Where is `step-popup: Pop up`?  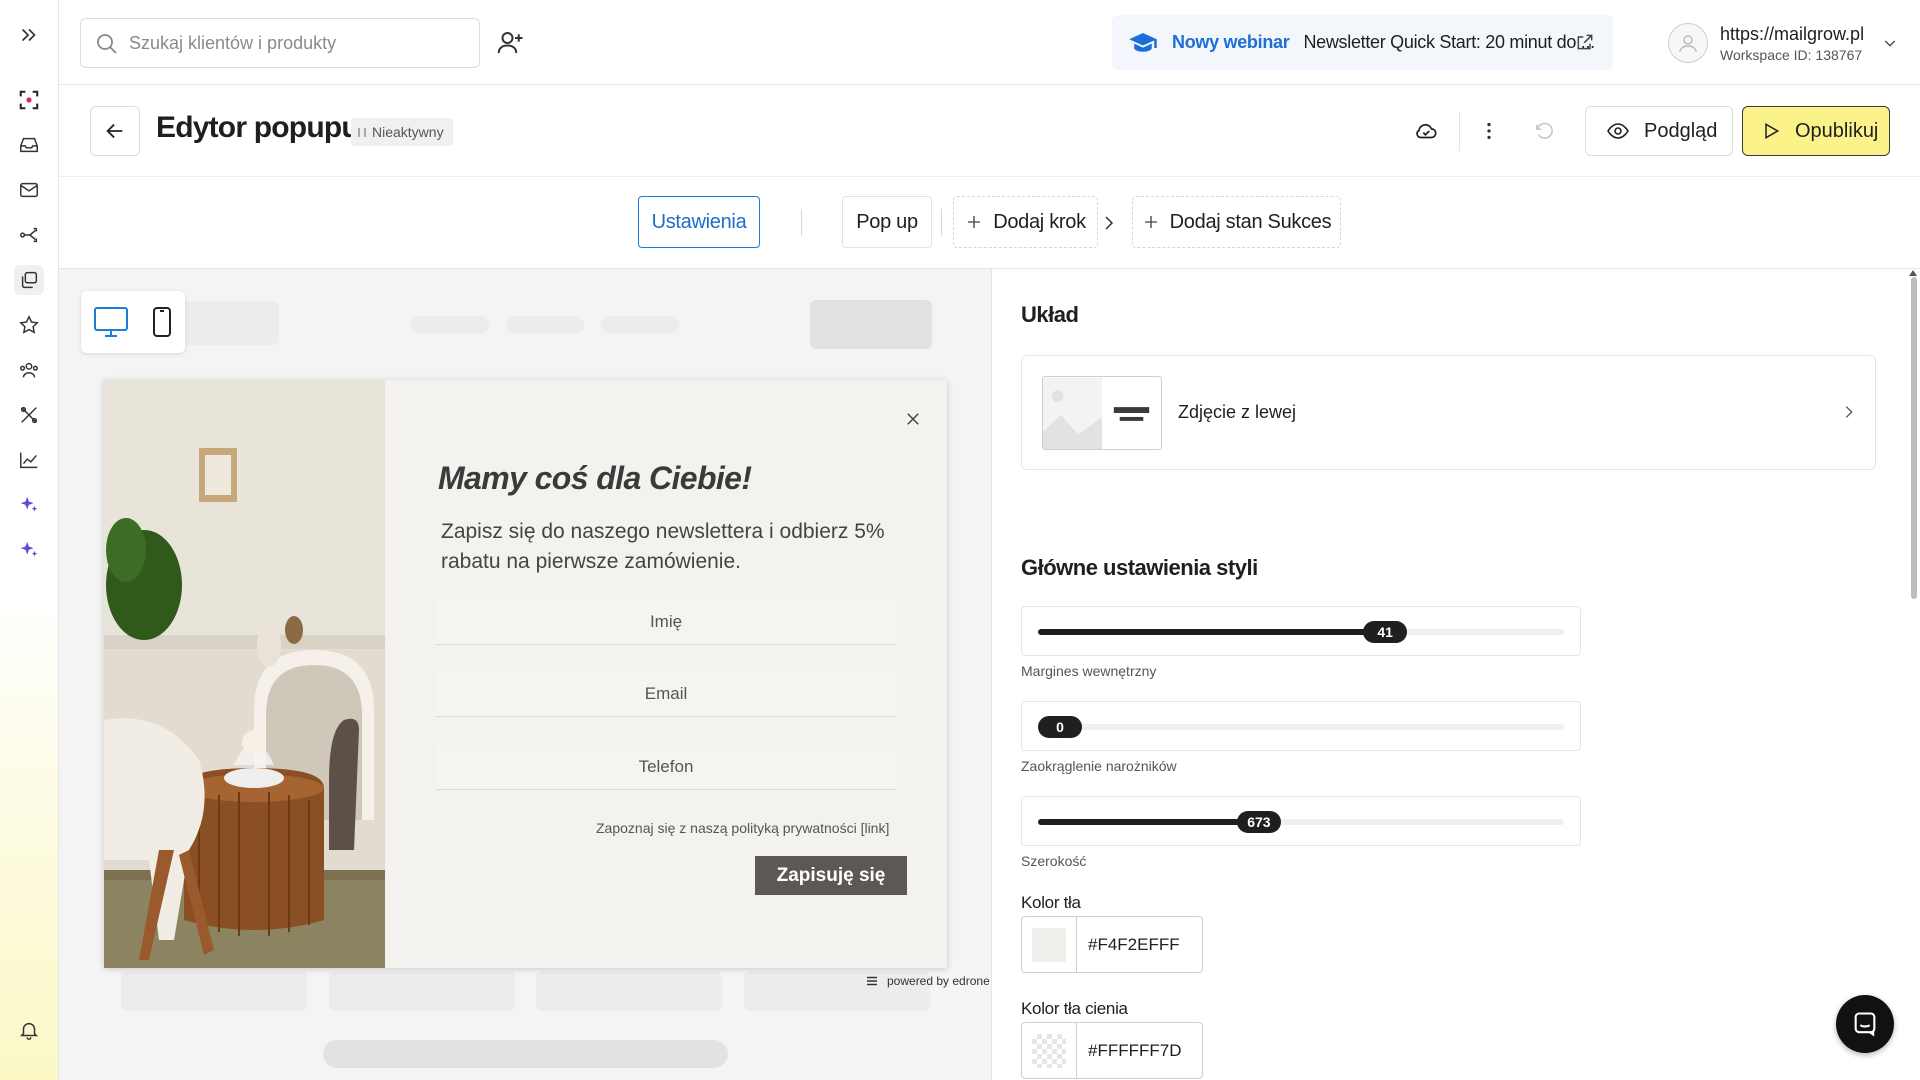 step-popup: Pop up is located at coordinates (887, 222).